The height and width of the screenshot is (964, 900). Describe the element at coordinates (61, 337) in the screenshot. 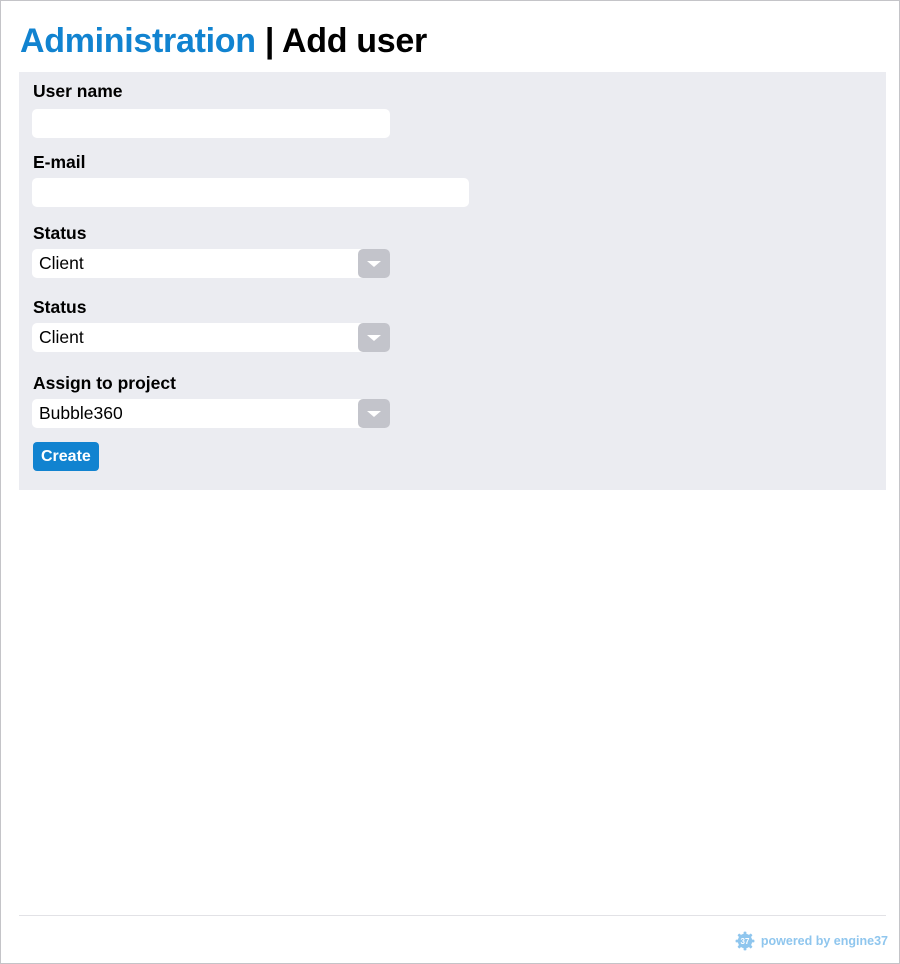

I see `status-select-2-value: Client` at that location.